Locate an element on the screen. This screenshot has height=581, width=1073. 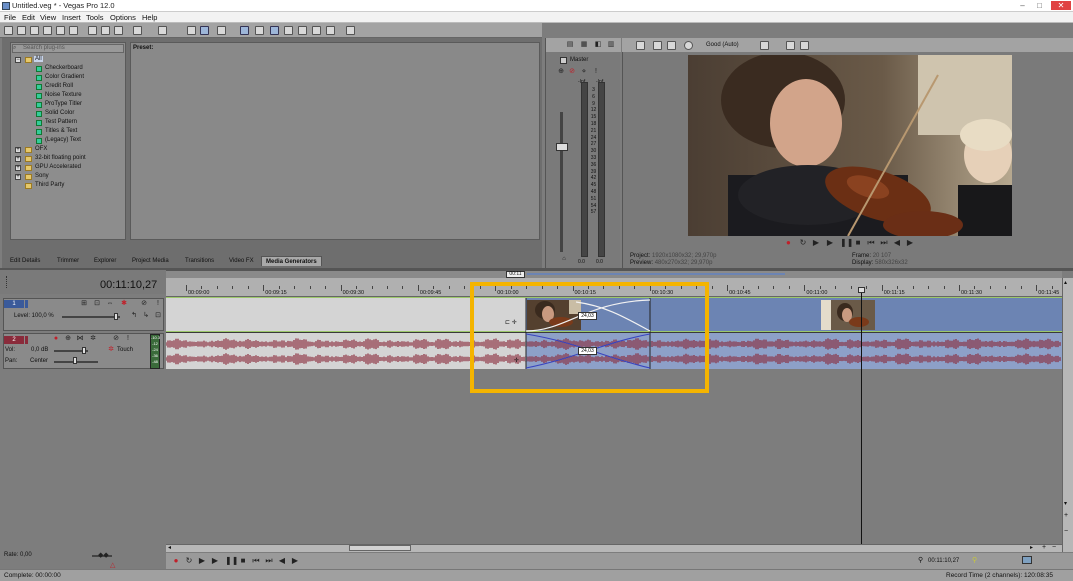
master-lock-icon: ⌂ is located at coordinates (564, 259).